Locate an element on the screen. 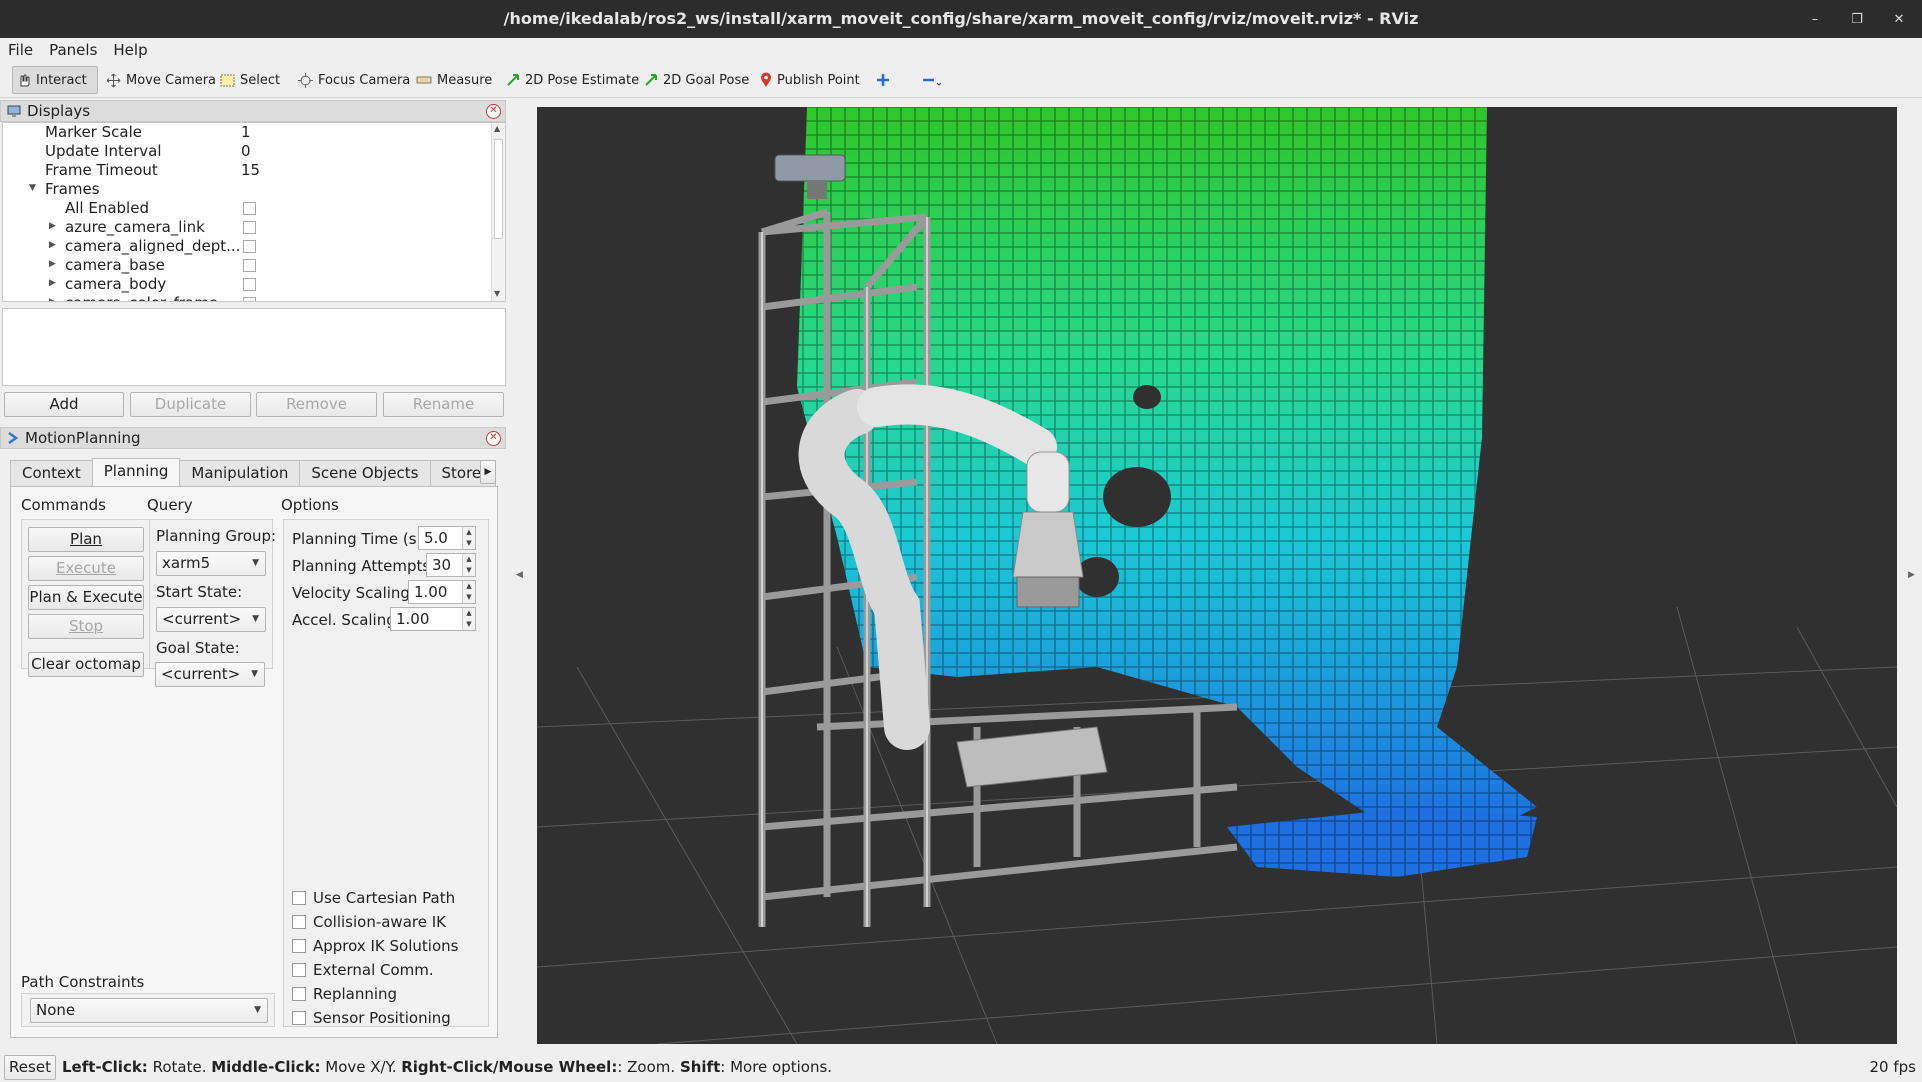 The image size is (1922, 1082). property-value: 1 is located at coordinates (246, 132).